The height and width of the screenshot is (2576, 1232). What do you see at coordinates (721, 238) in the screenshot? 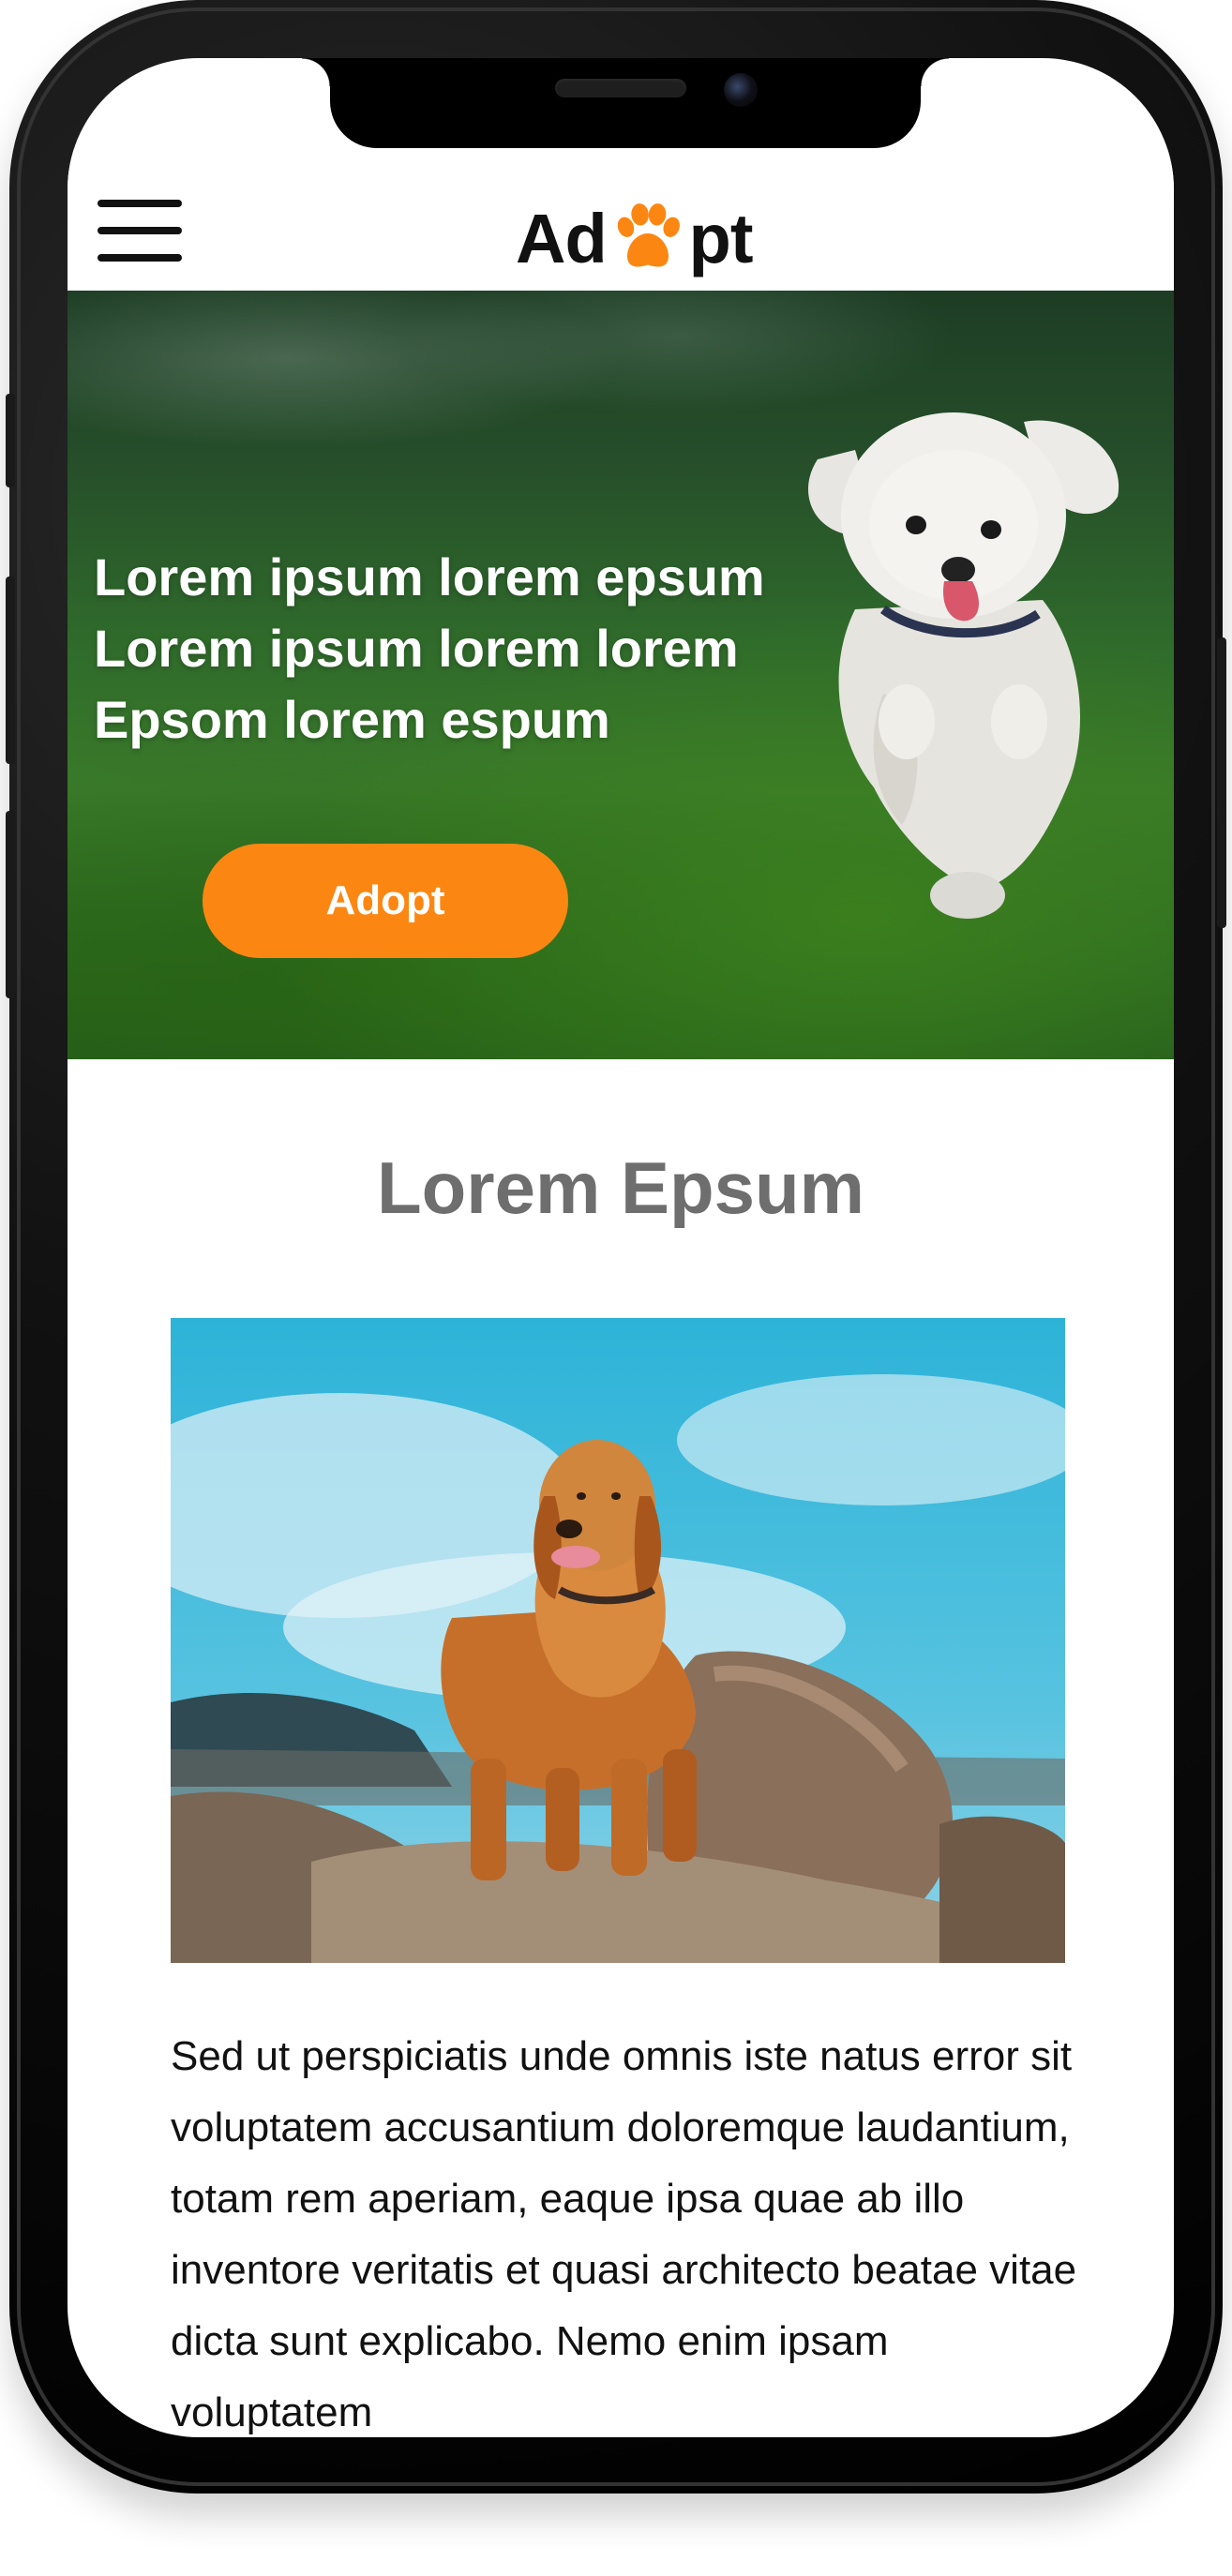
I see `logo-text-end: pt` at bounding box center [721, 238].